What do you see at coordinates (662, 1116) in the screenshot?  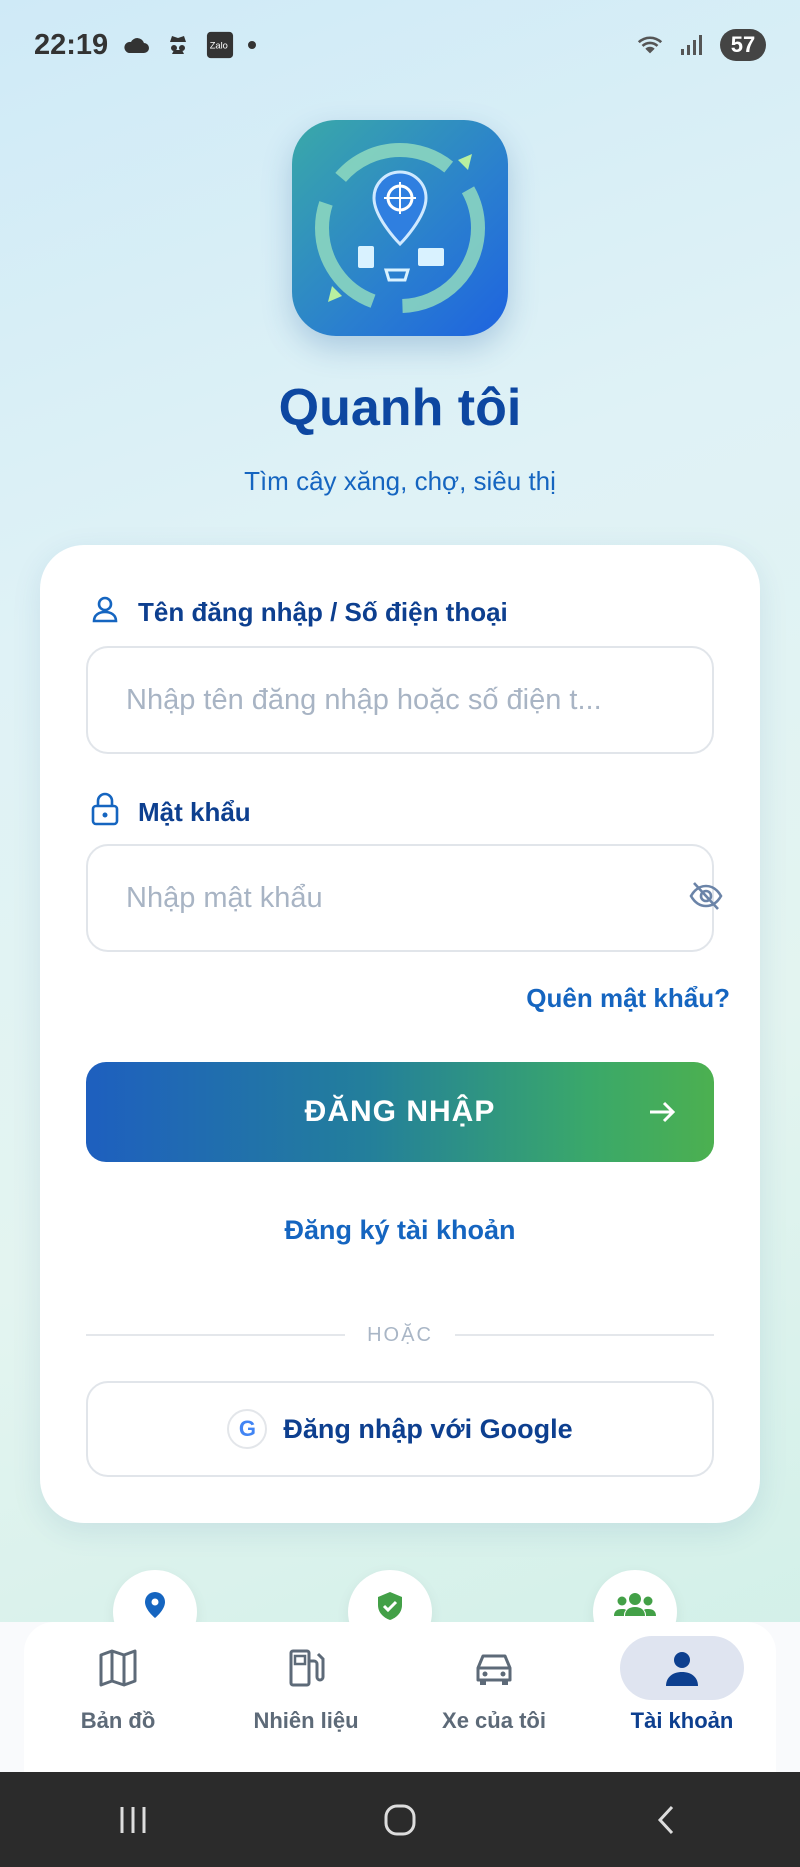 I see `arrow-right-icon` at bounding box center [662, 1116].